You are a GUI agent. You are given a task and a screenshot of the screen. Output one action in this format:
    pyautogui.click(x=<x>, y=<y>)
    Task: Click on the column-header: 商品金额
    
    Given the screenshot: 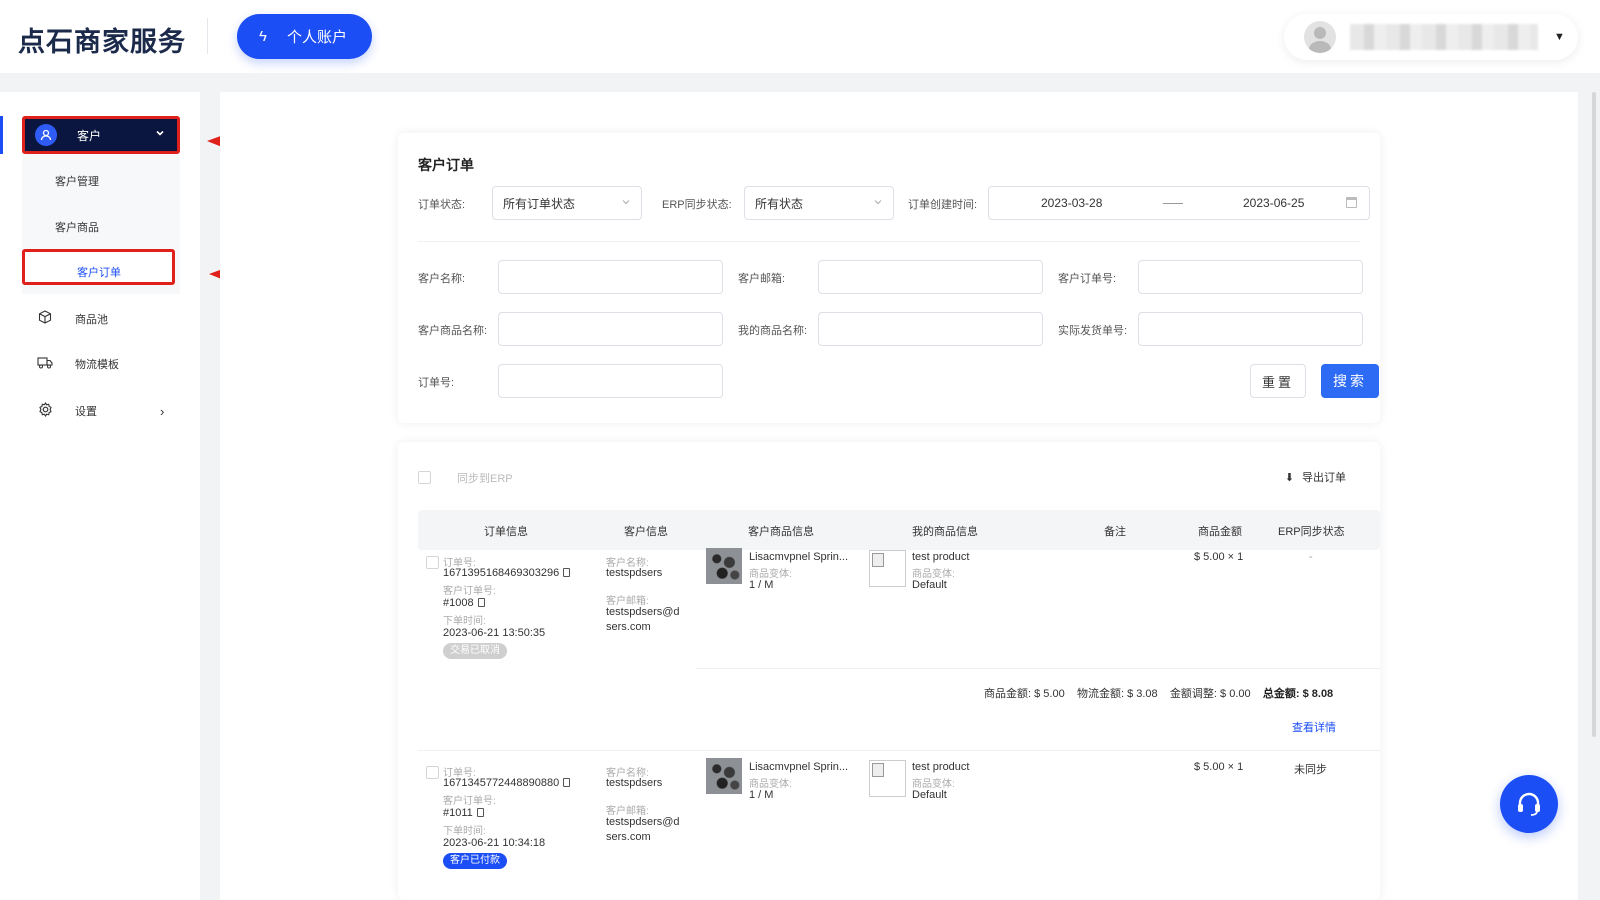 What is the action you would take?
    pyautogui.click(x=1220, y=532)
    